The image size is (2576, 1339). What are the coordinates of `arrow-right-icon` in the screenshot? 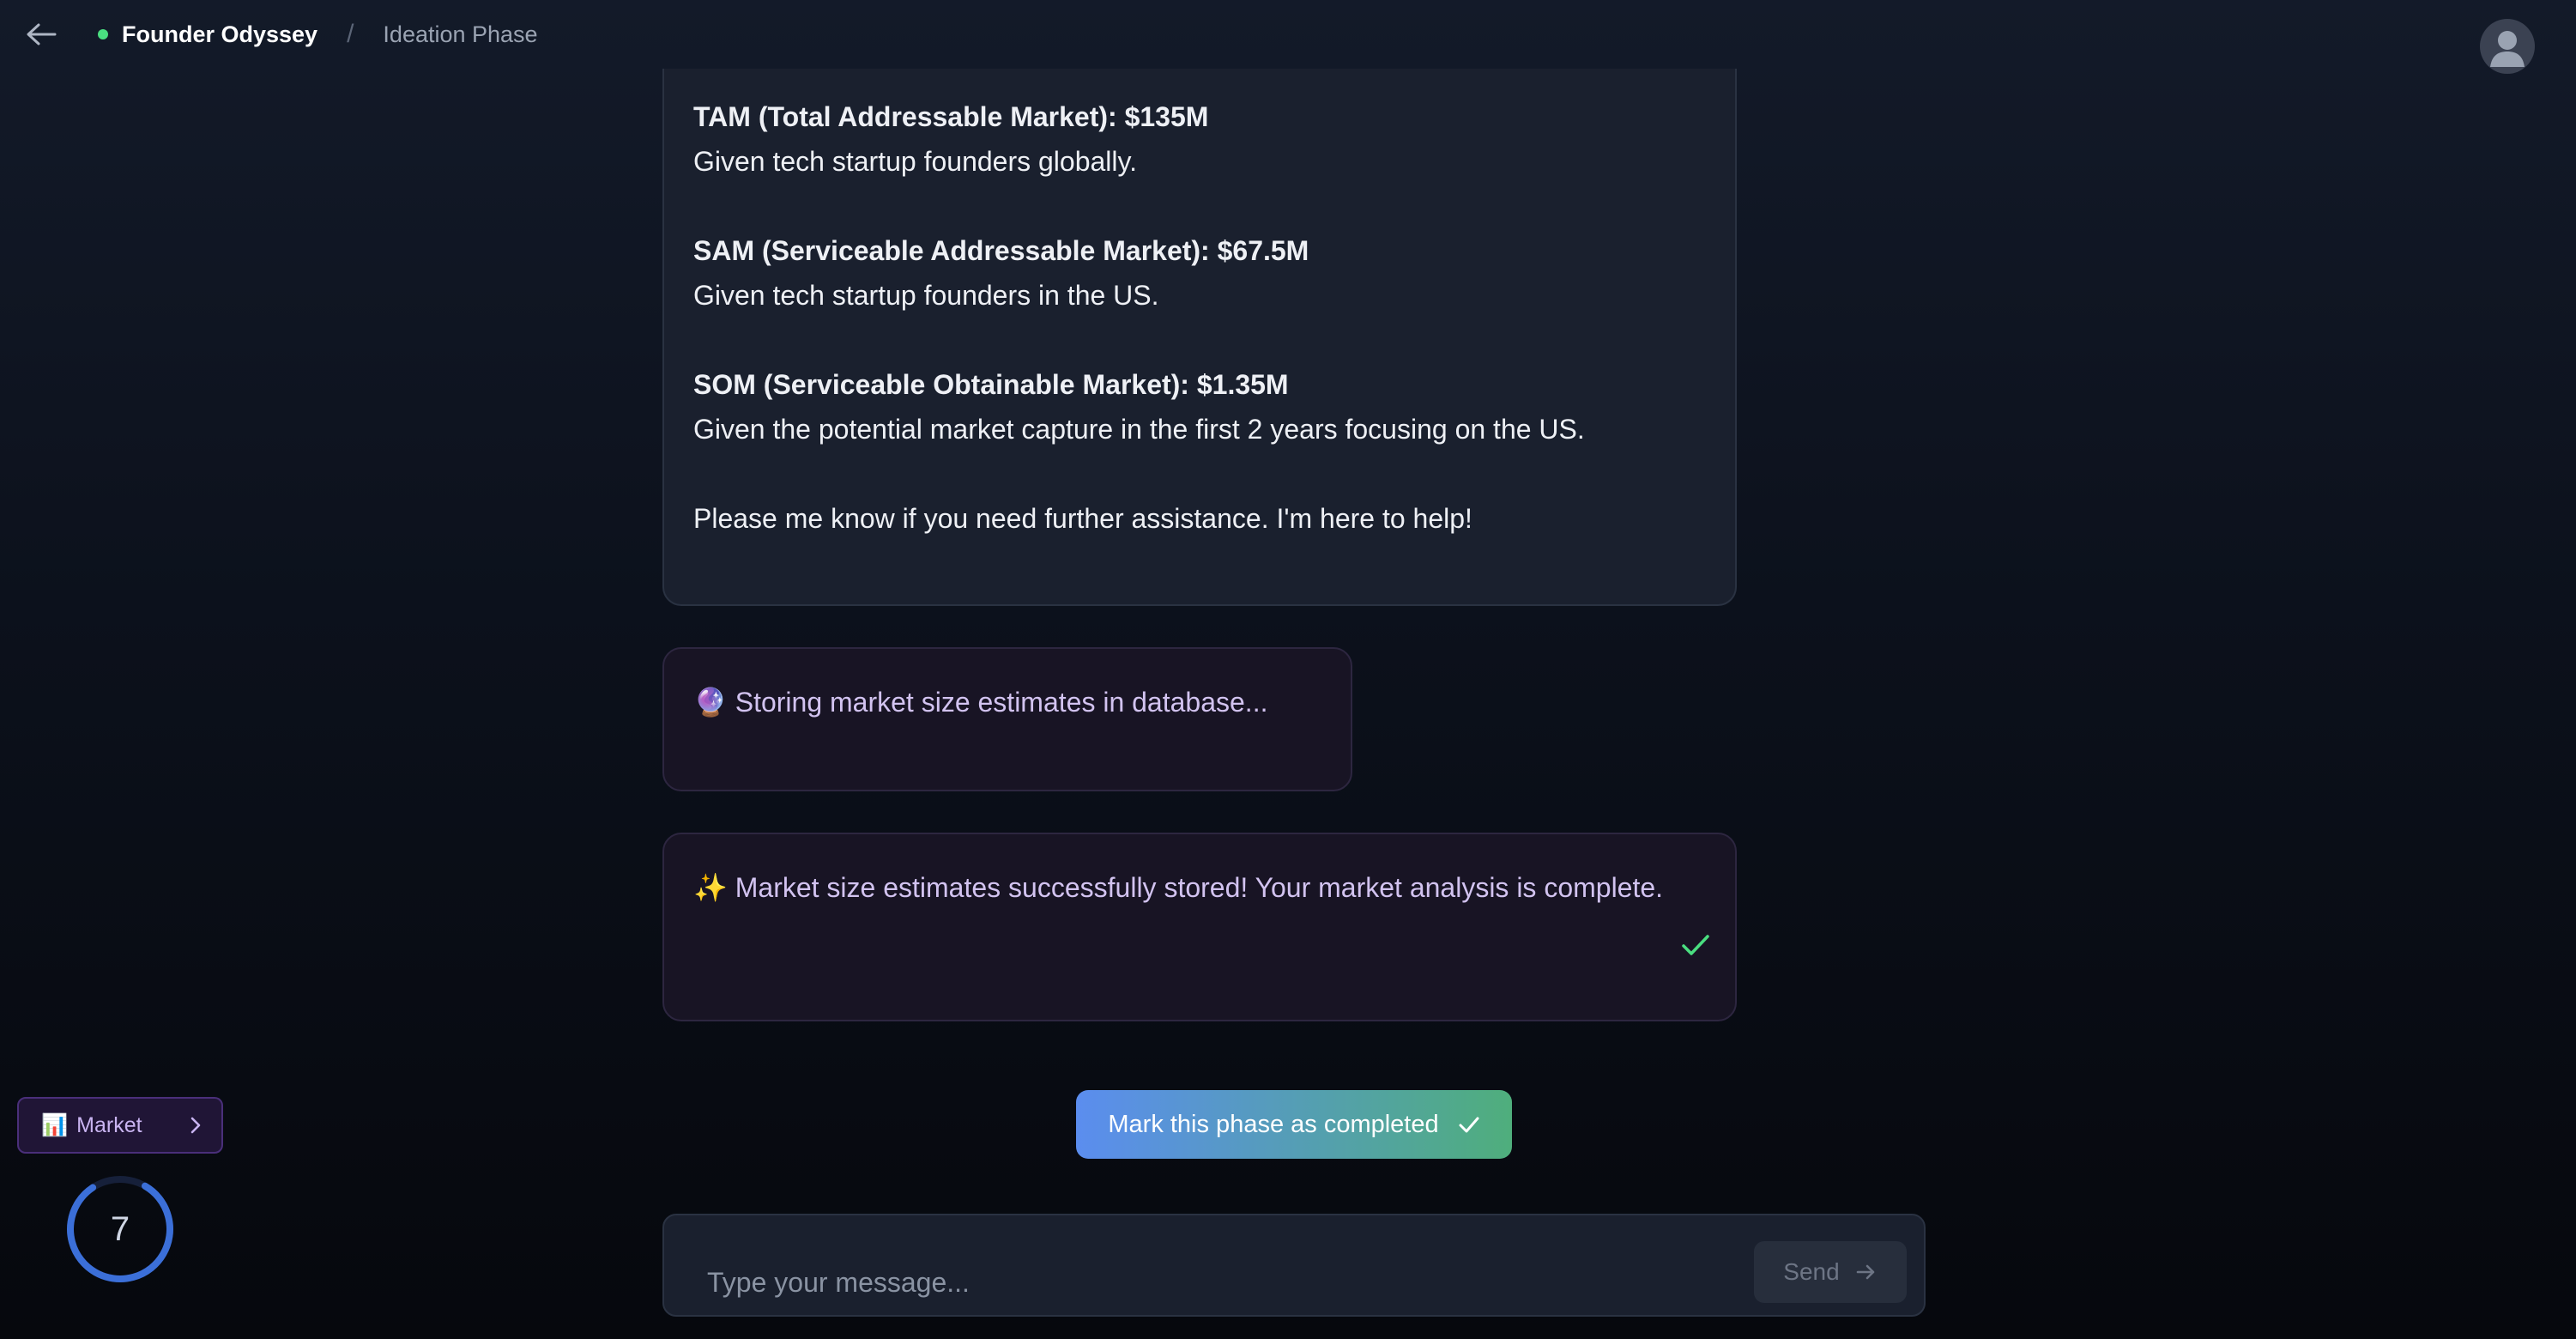 It's located at (1865, 1272).